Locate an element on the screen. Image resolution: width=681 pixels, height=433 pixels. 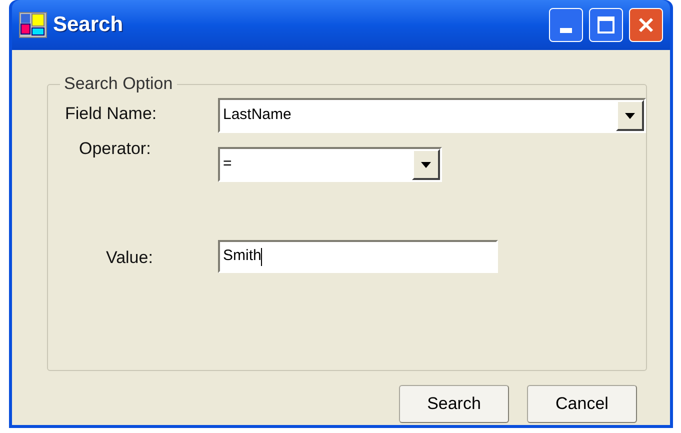
minimize-icon is located at coordinates (566, 30).